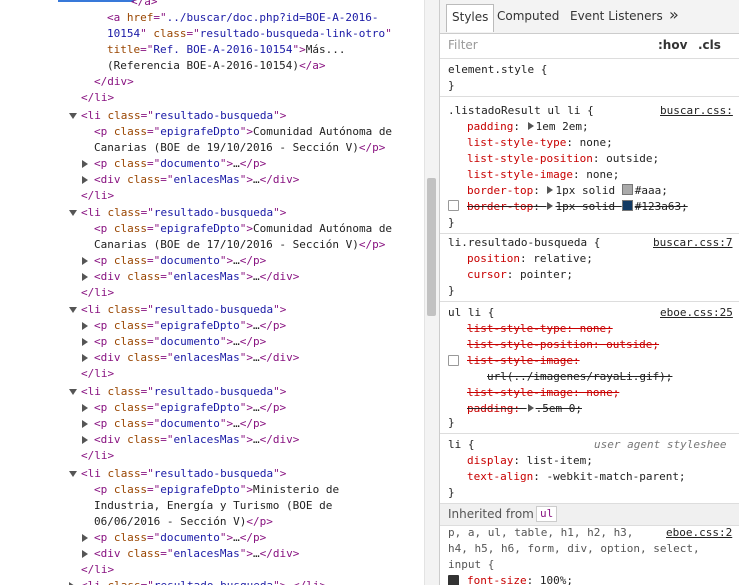 The width and height of the screenshot is (739, 585). I want to click on hov-button: :hov, so click(672, 45).